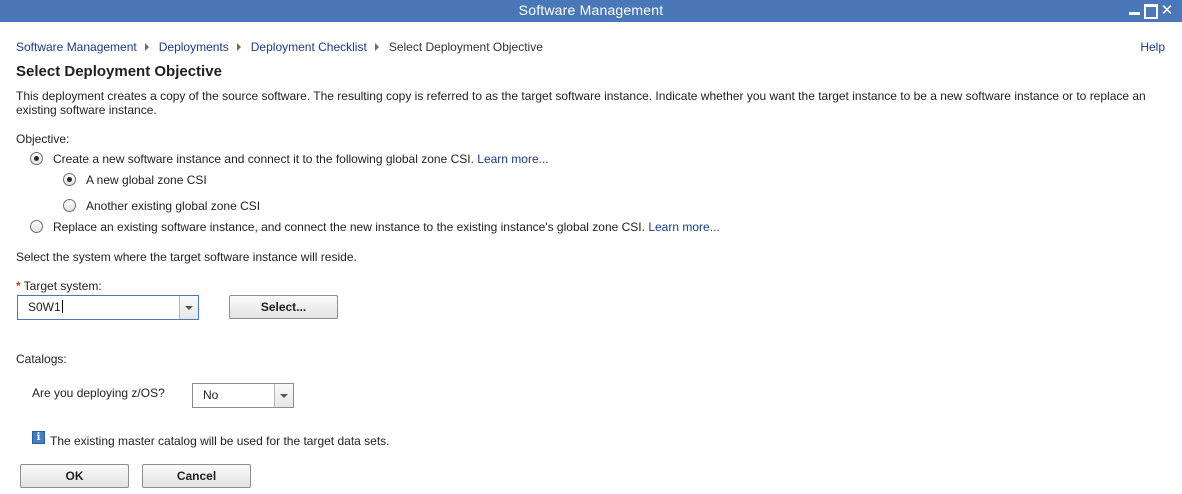  Describe the element at coordinates (18, 286) in the screenshot. I see `required-marker: *` at that location.